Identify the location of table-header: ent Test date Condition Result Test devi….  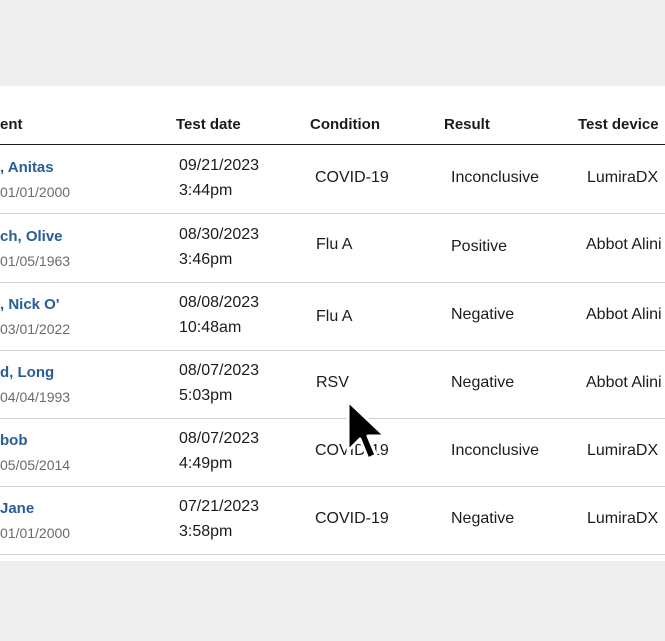
(332, 115).